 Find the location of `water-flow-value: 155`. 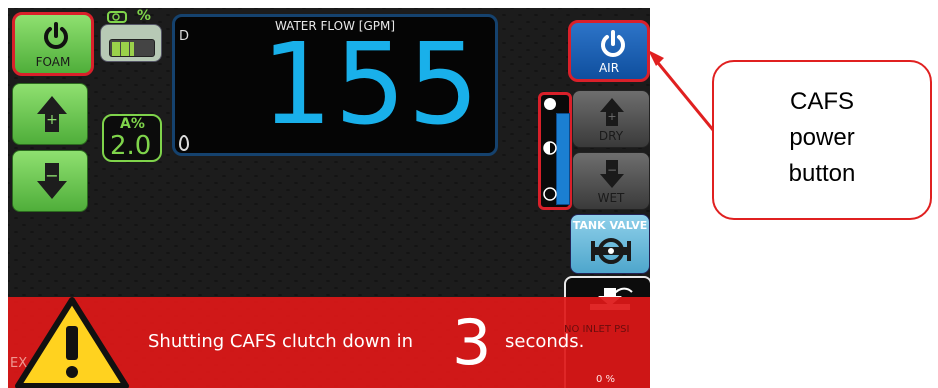

water-flow-value: 155 is located at coordinates (371, 85).